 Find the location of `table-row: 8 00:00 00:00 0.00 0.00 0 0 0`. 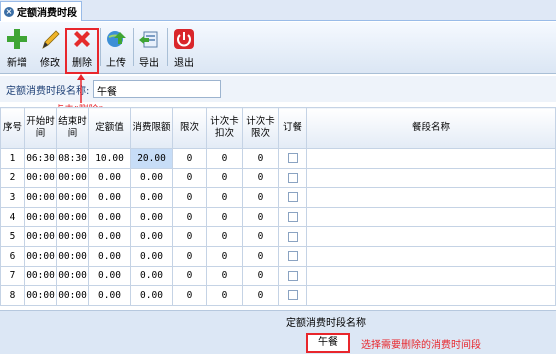

table-row: 8 00:00 00:00 0.00 0.00 0 0 0 is located at coordinates (278, 295).